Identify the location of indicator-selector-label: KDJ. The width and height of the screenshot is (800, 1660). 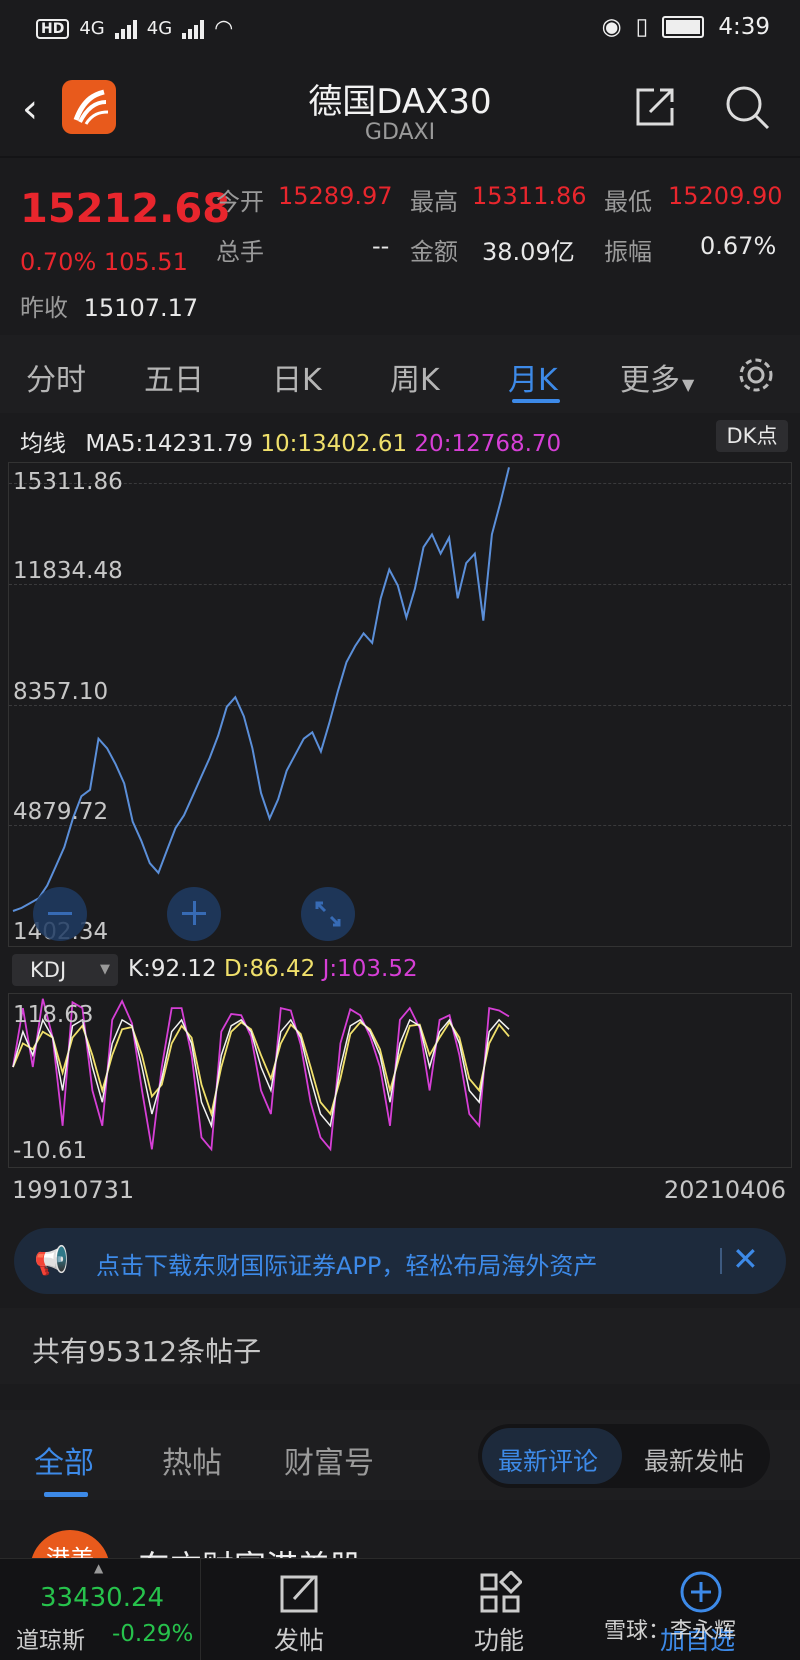
(48, 970).